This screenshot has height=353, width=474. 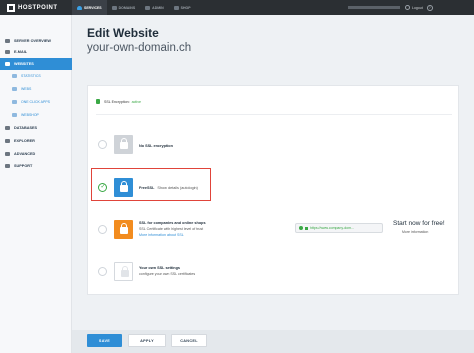 I want to click on radio-no-ssl, so click(x=102, y=144).